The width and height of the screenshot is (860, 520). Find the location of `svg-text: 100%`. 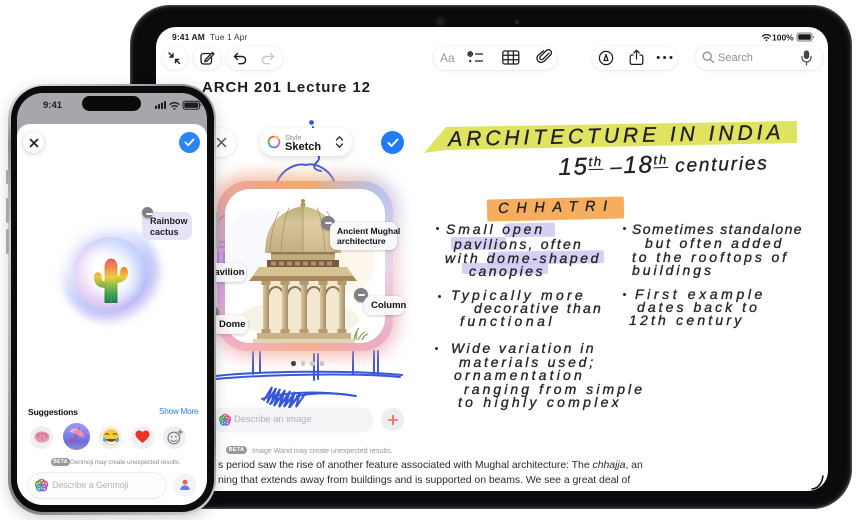

svg-text: 100% is located at coordinates (783, 38).